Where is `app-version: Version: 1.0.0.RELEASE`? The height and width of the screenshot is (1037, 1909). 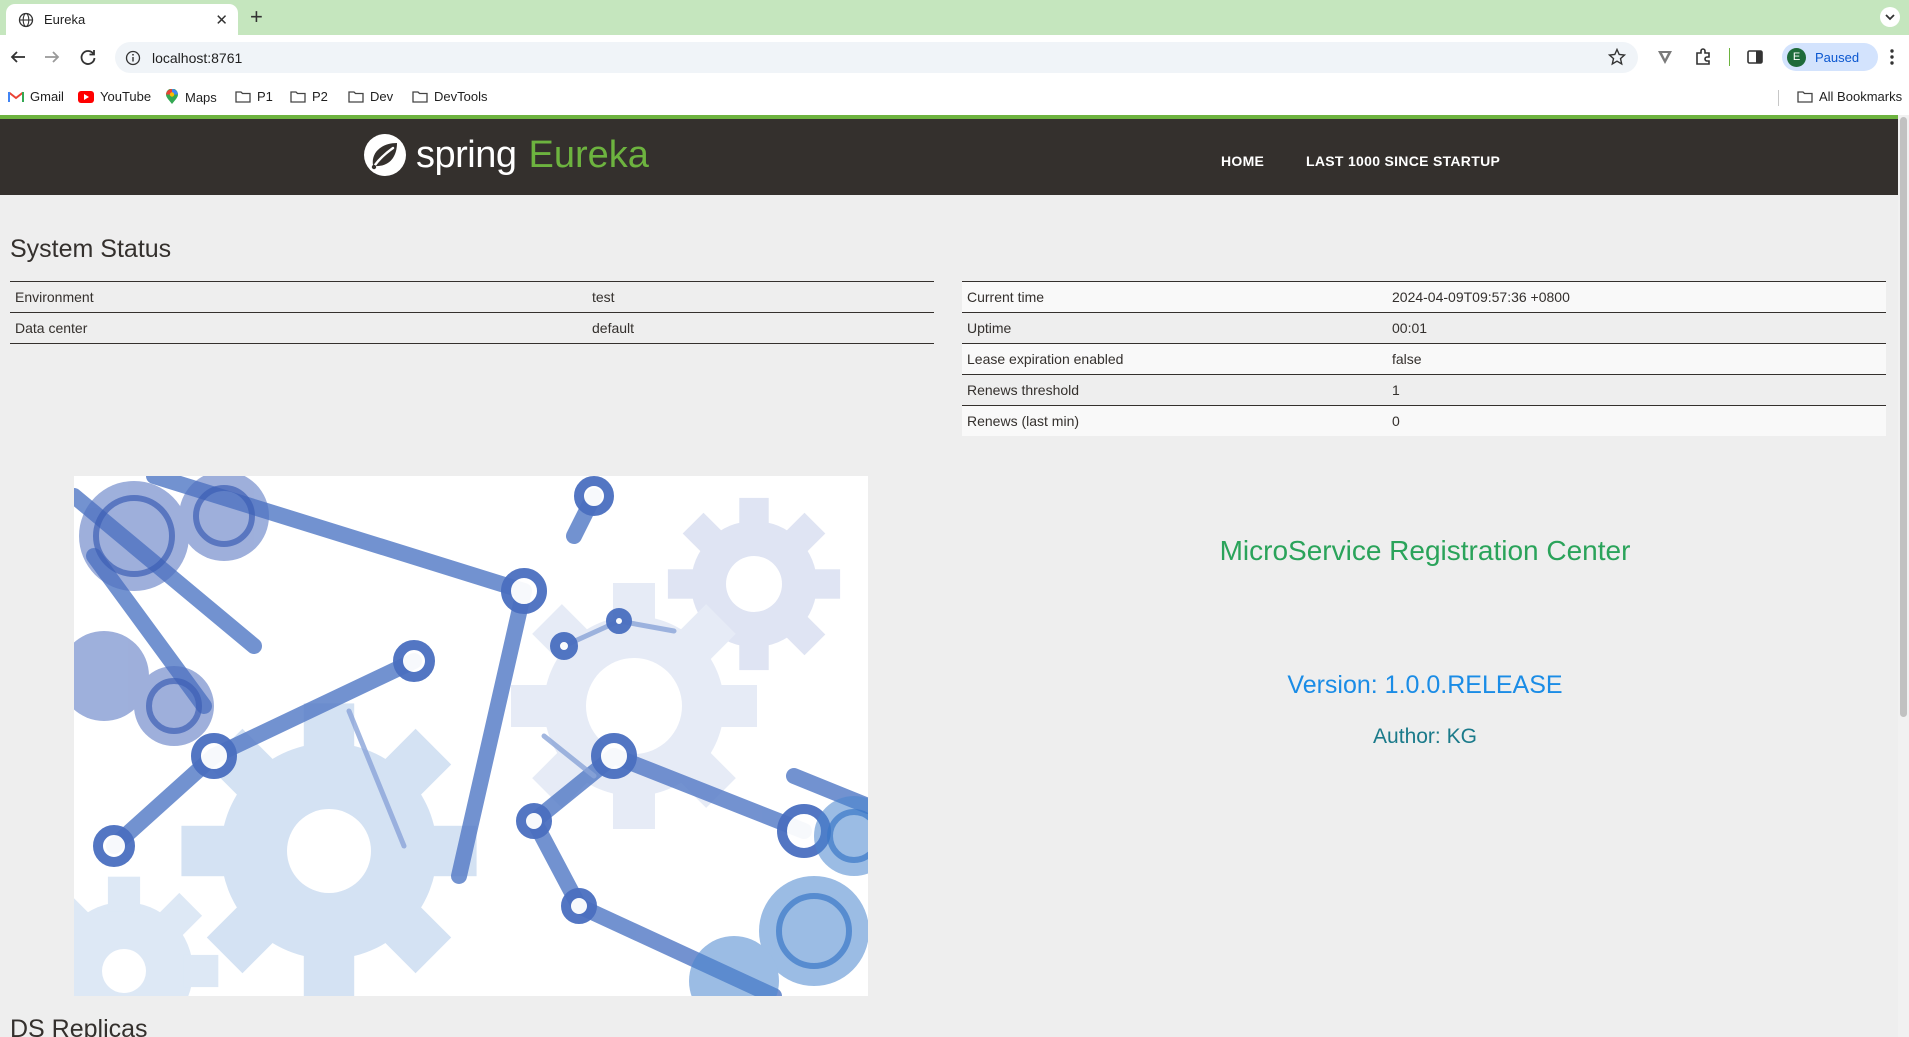
app-version: Version: 1.0.0.RELEASE is located at coordinates (1425, 685).